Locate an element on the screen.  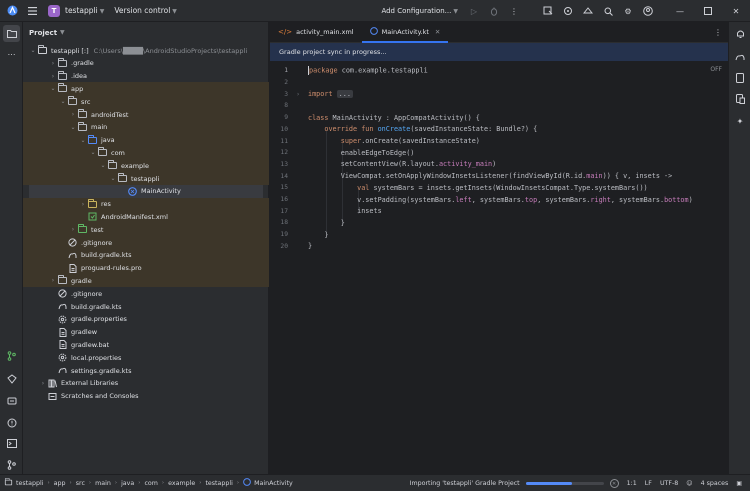
project-panel-header: Project ▼ is located at coordinates (145, 32).